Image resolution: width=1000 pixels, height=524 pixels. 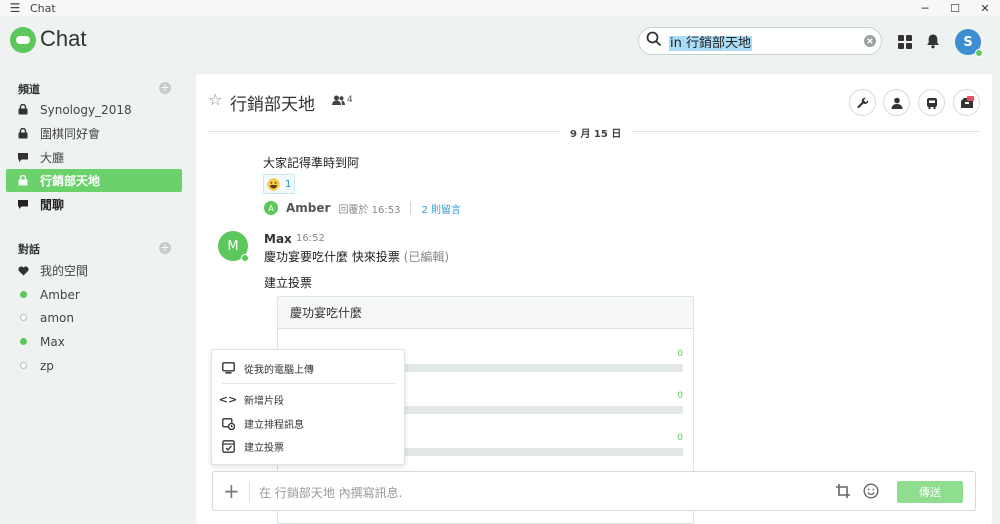 What do you see at coordinates (338, 100) in the screenshot?
I see `members-icon` at bounding box center [338, 100].